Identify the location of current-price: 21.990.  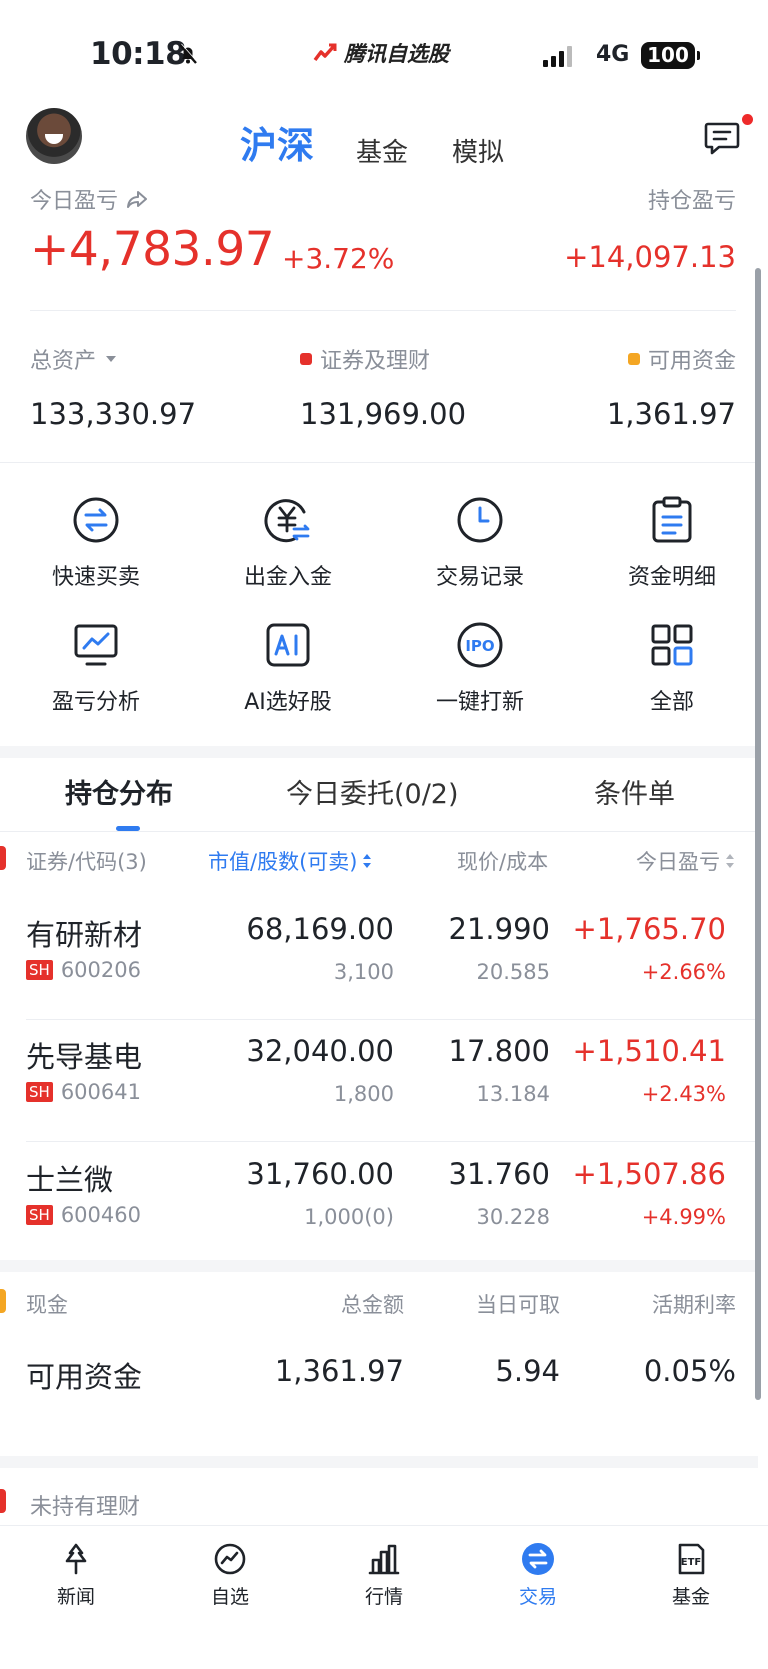
(499, 929).